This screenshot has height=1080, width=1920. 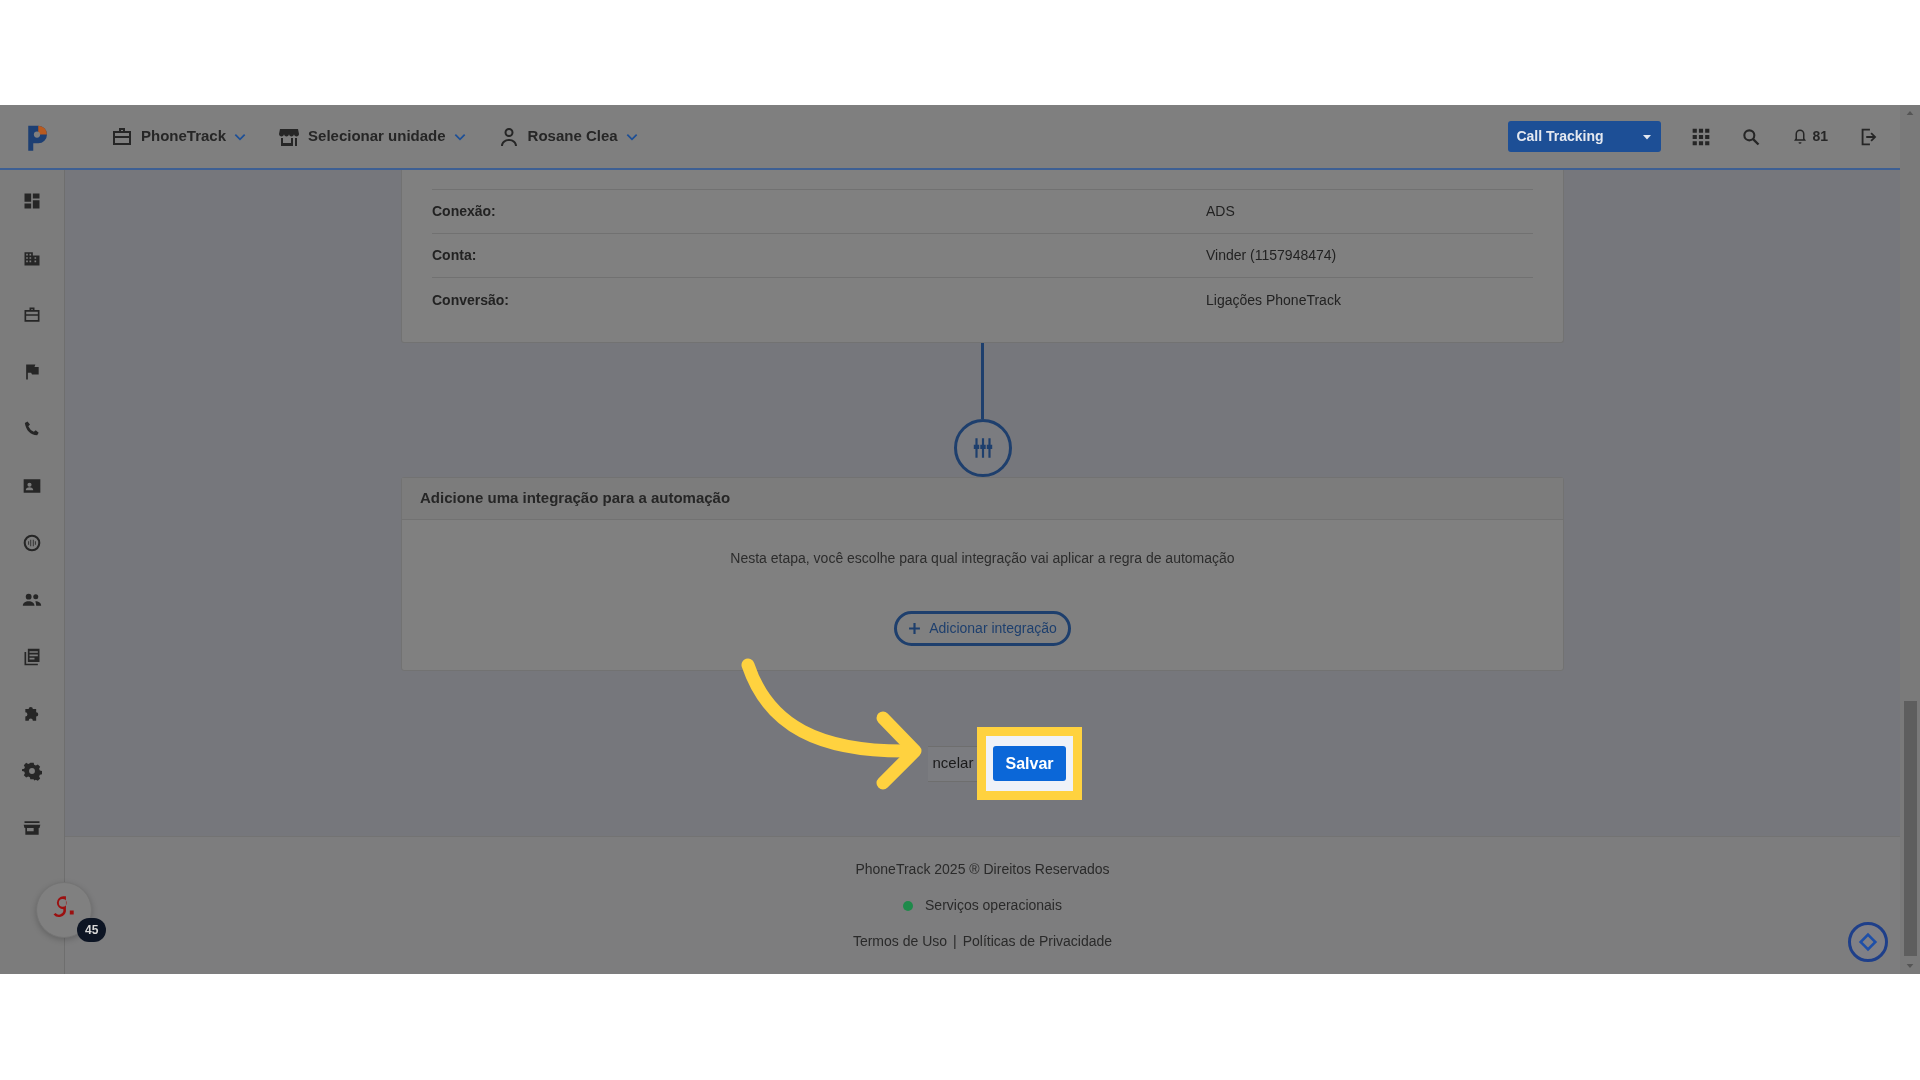 What do you see at coordinates (908, 905) in the screenshot?
I see `status-dot` at bounding box center [908, 905].